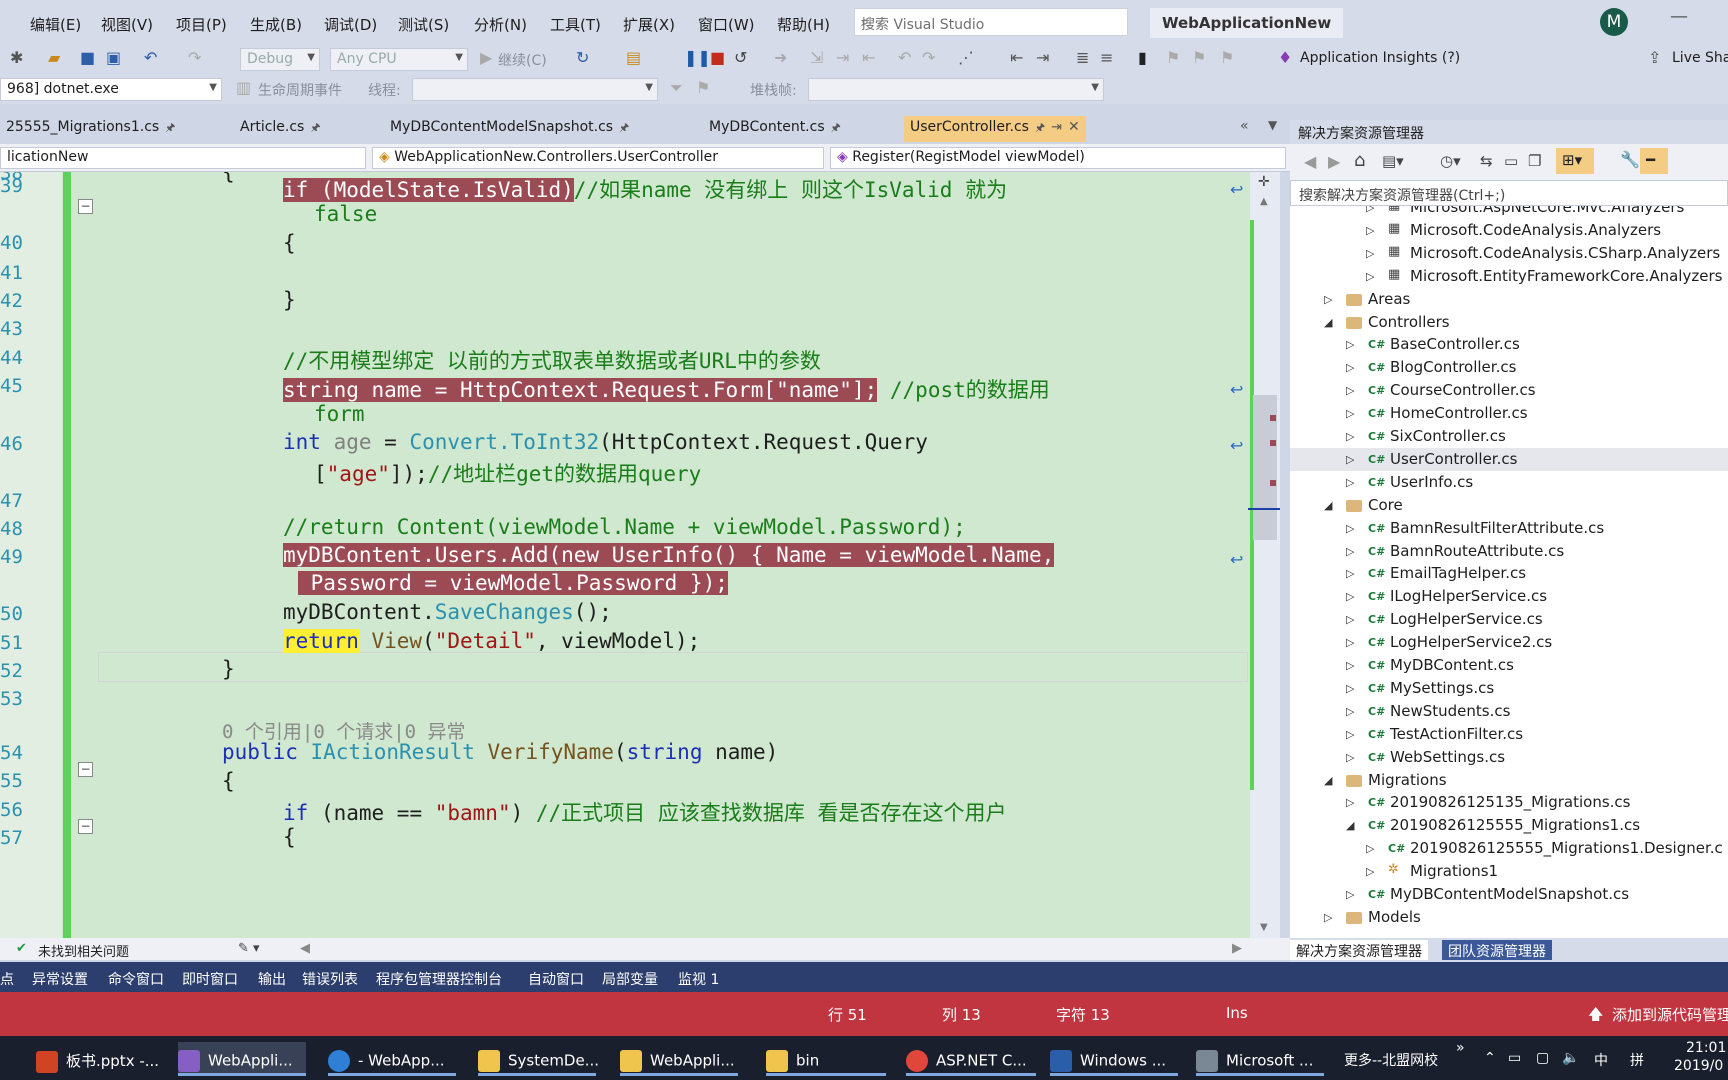 This screenshot has height=1080, width=1728. I want to click on tab-list-icon: ▼, so click(1272, 125).